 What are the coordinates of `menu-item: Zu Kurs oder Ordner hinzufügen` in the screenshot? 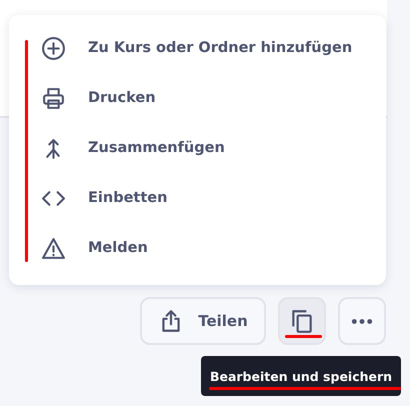 It's located at (197, 48).